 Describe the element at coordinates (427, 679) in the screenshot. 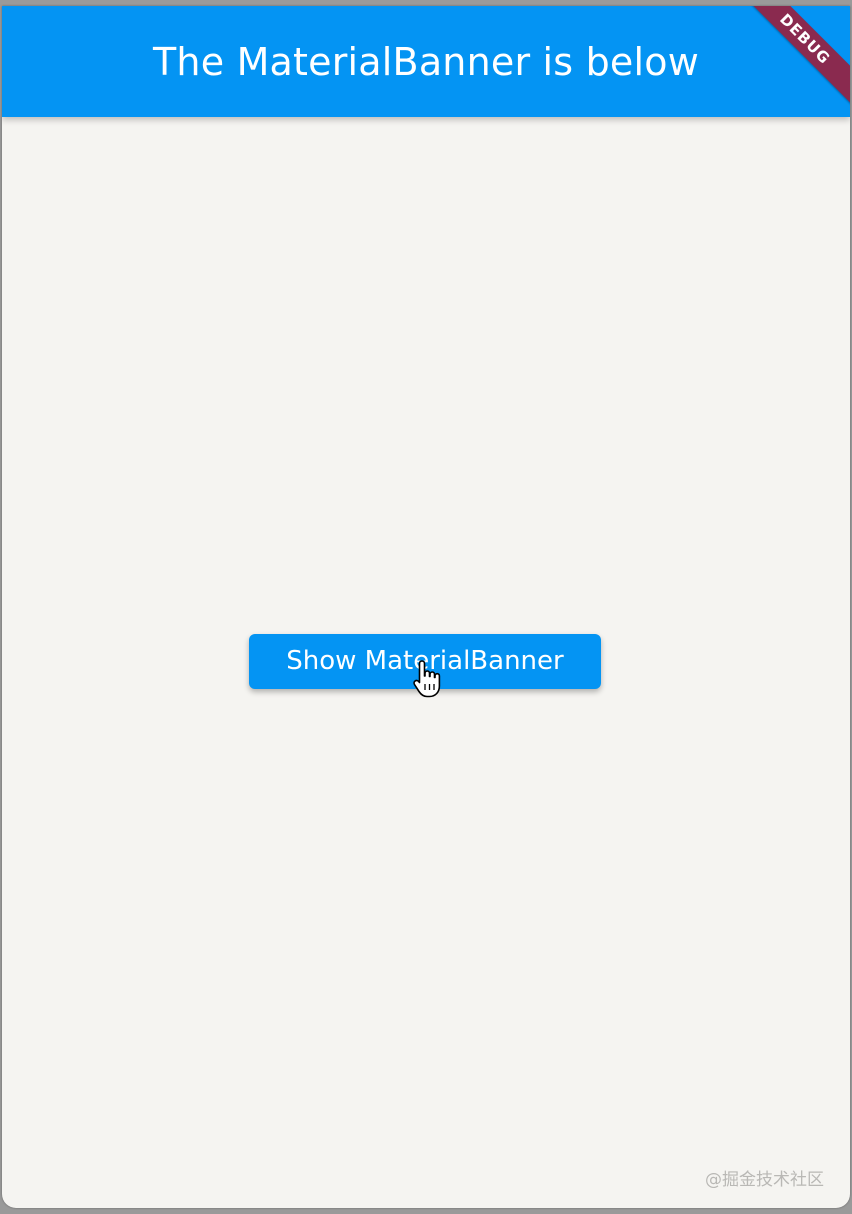

I see `hand-pointer-icon` at that location.